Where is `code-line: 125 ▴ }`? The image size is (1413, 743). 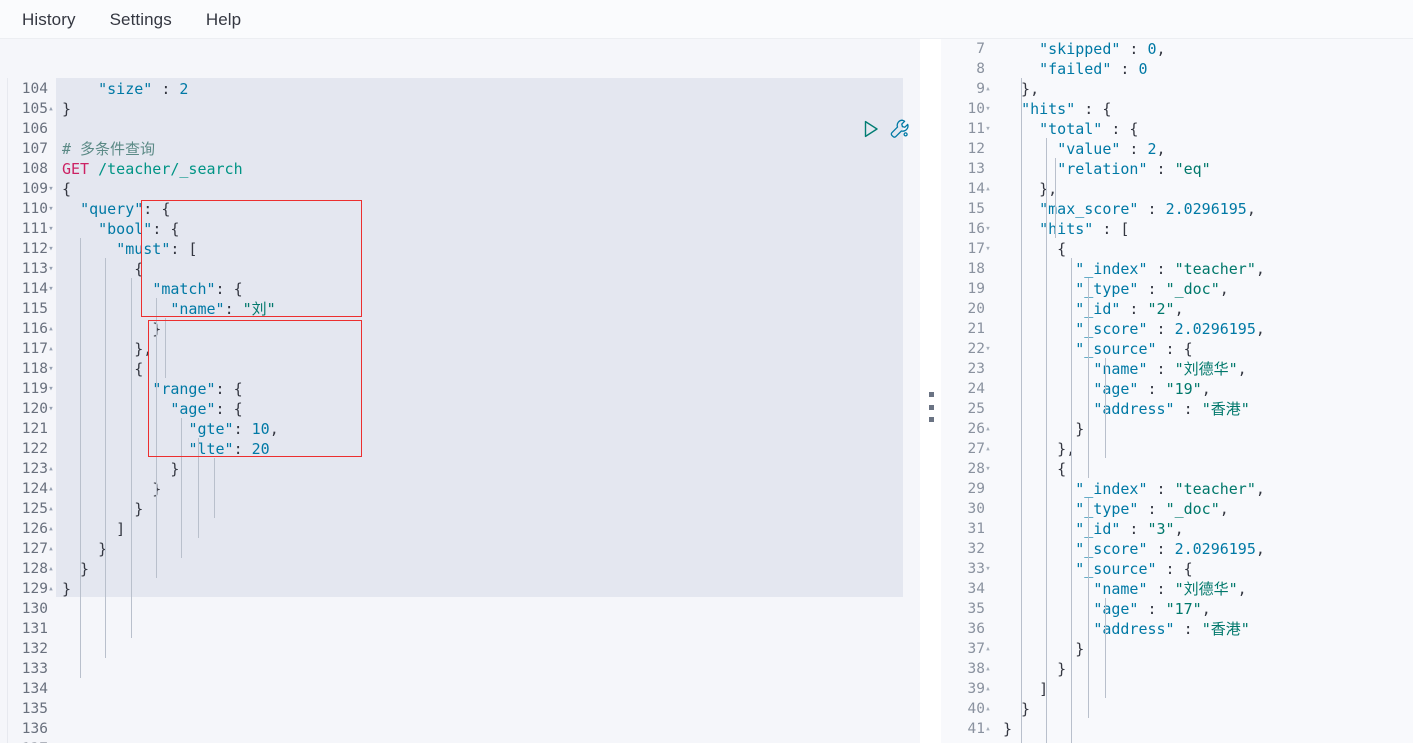 code-line: 125 ▴ } is located at coordinates (460, 509).